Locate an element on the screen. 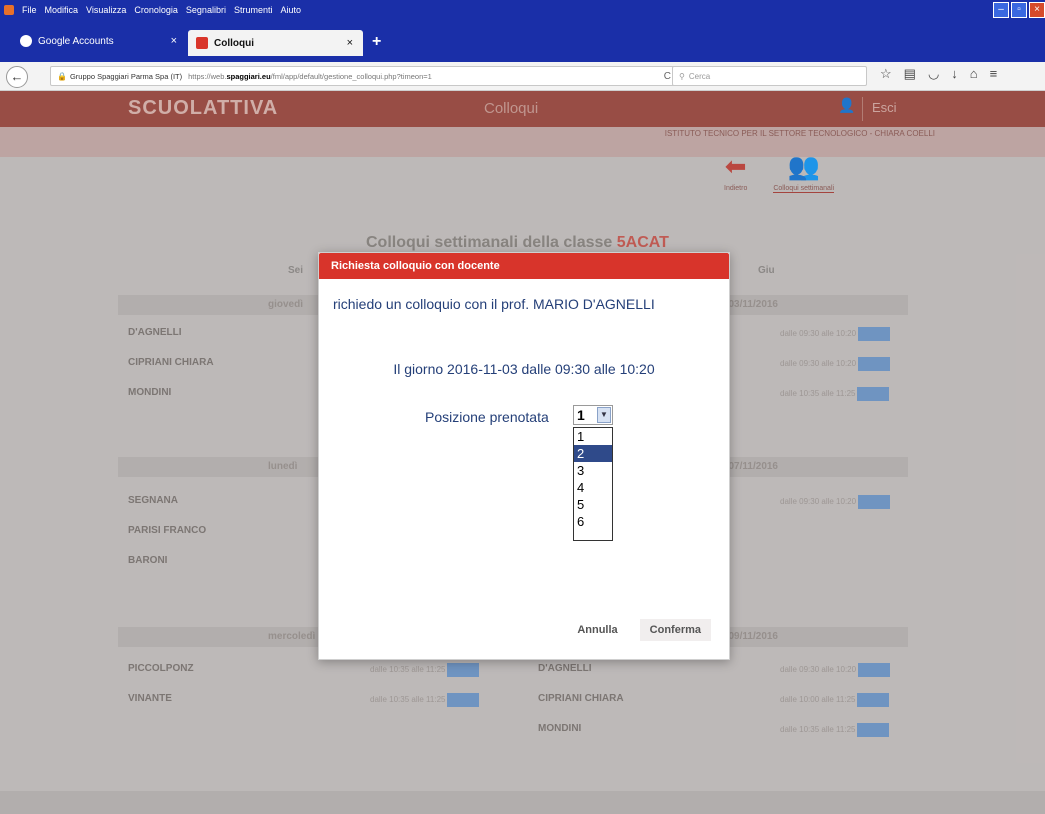 The image size is (1045, 814). lock-icon: 🔒 is located at coordinates (62, 76).